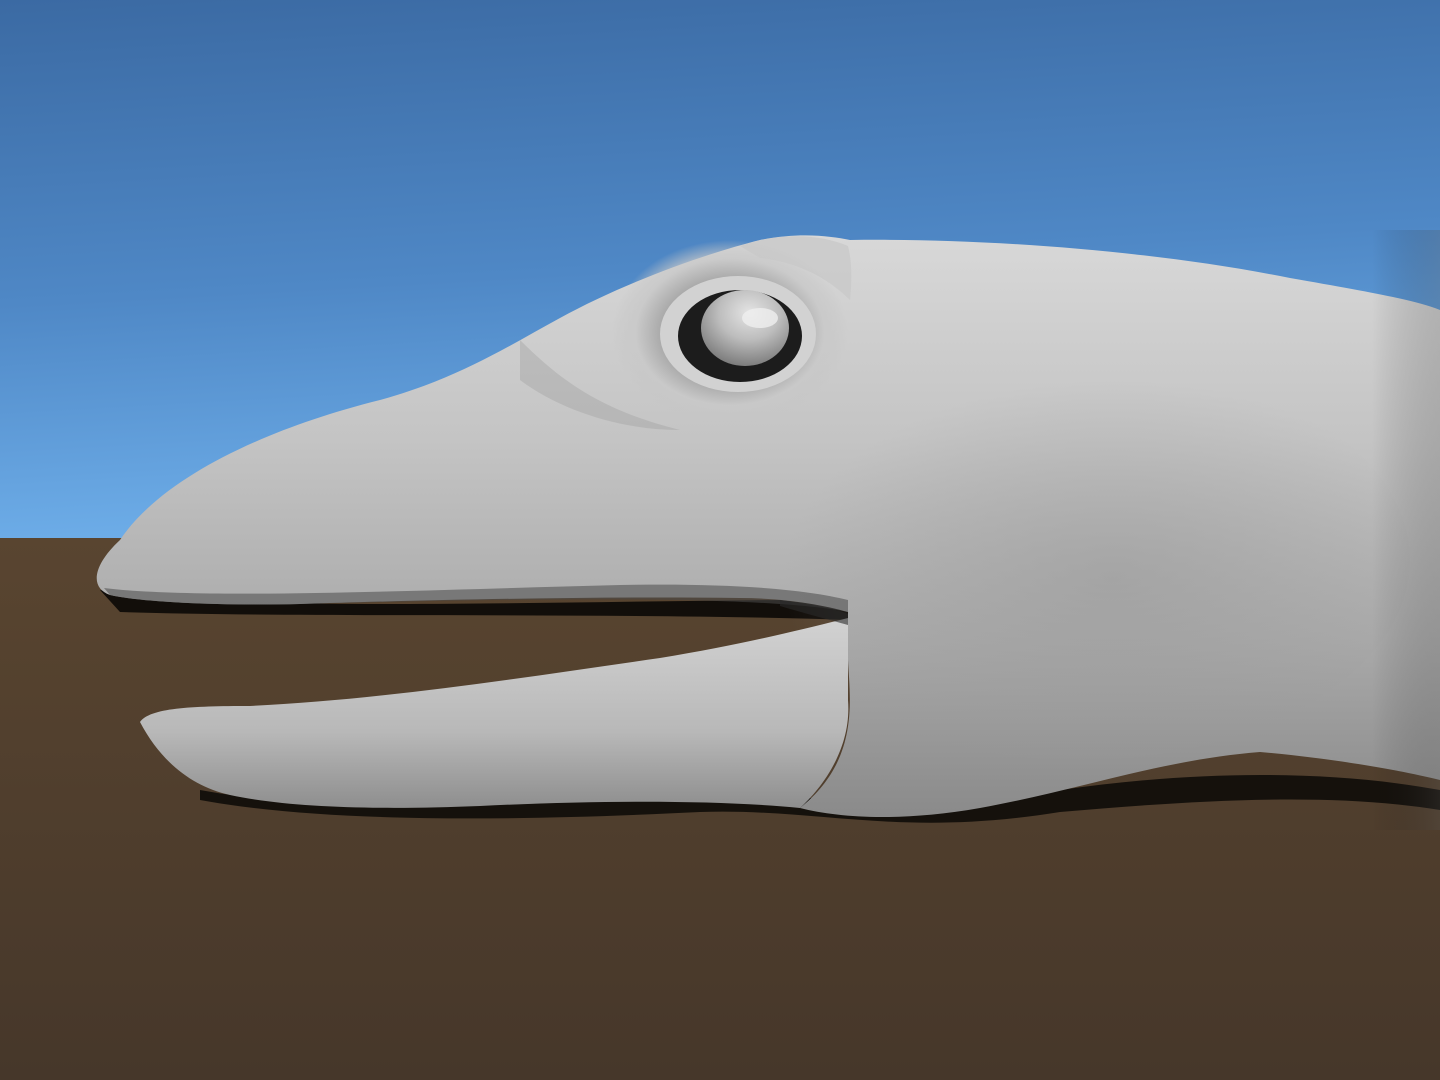 The height and width of the screenshot is (1080, 1440). I want to click on right-edge-shading, so click(1270, 530).